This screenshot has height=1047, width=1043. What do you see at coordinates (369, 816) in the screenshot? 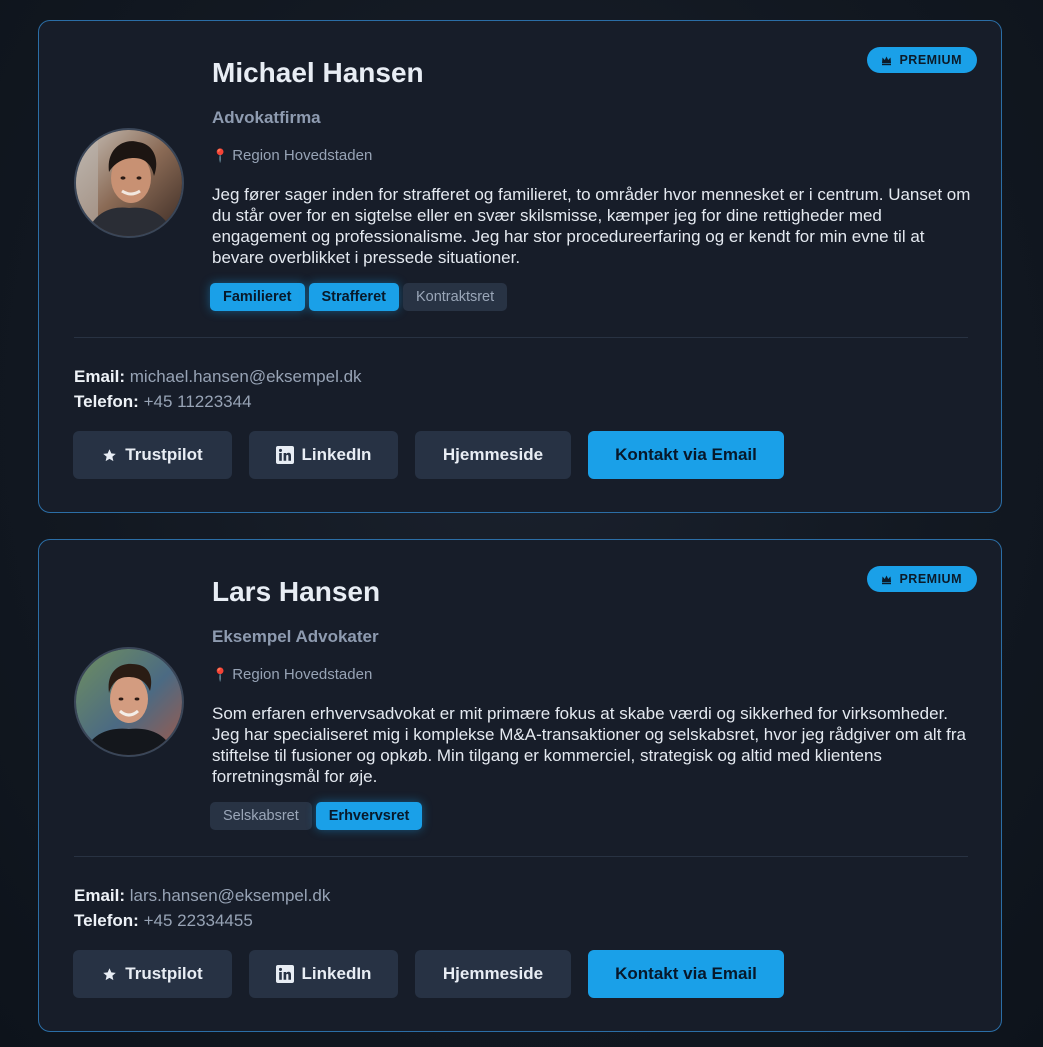
I see `tag-erhvervsret: Erhvervsret` at bounding box center [369, 816].